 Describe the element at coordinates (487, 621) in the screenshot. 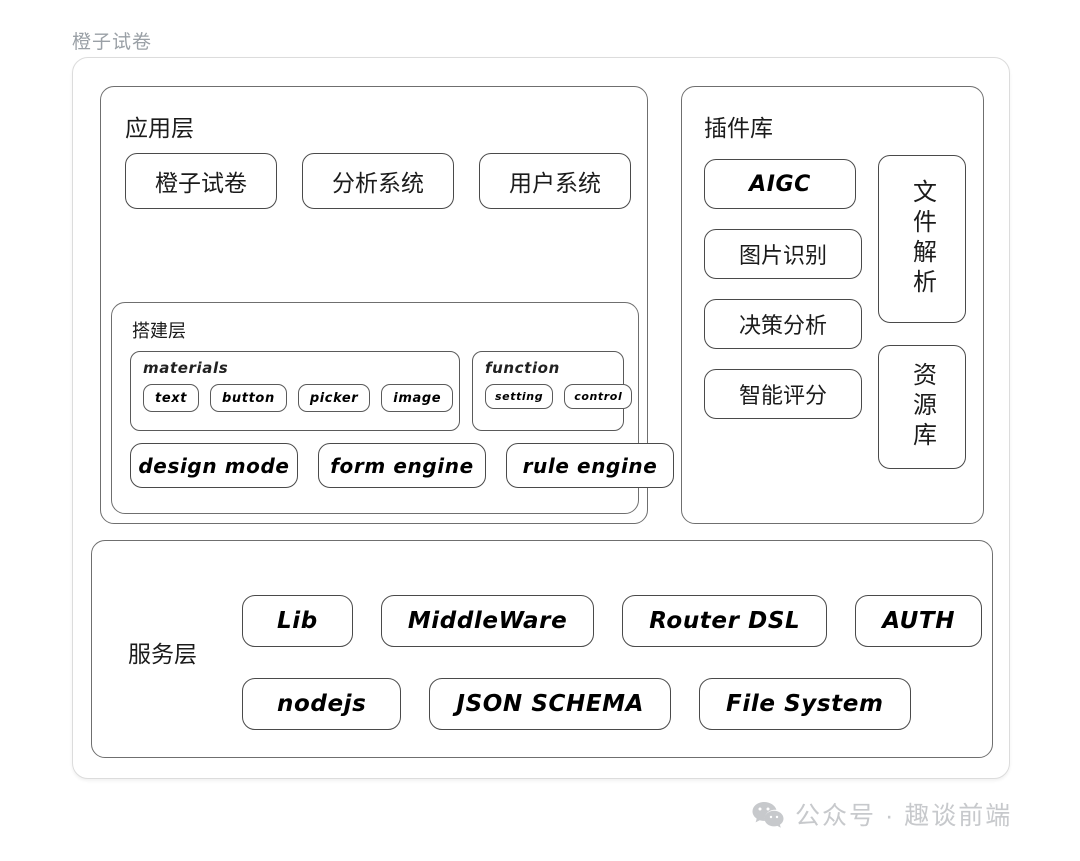

I see `service-chip-middleware: MiddleWare` at that location.